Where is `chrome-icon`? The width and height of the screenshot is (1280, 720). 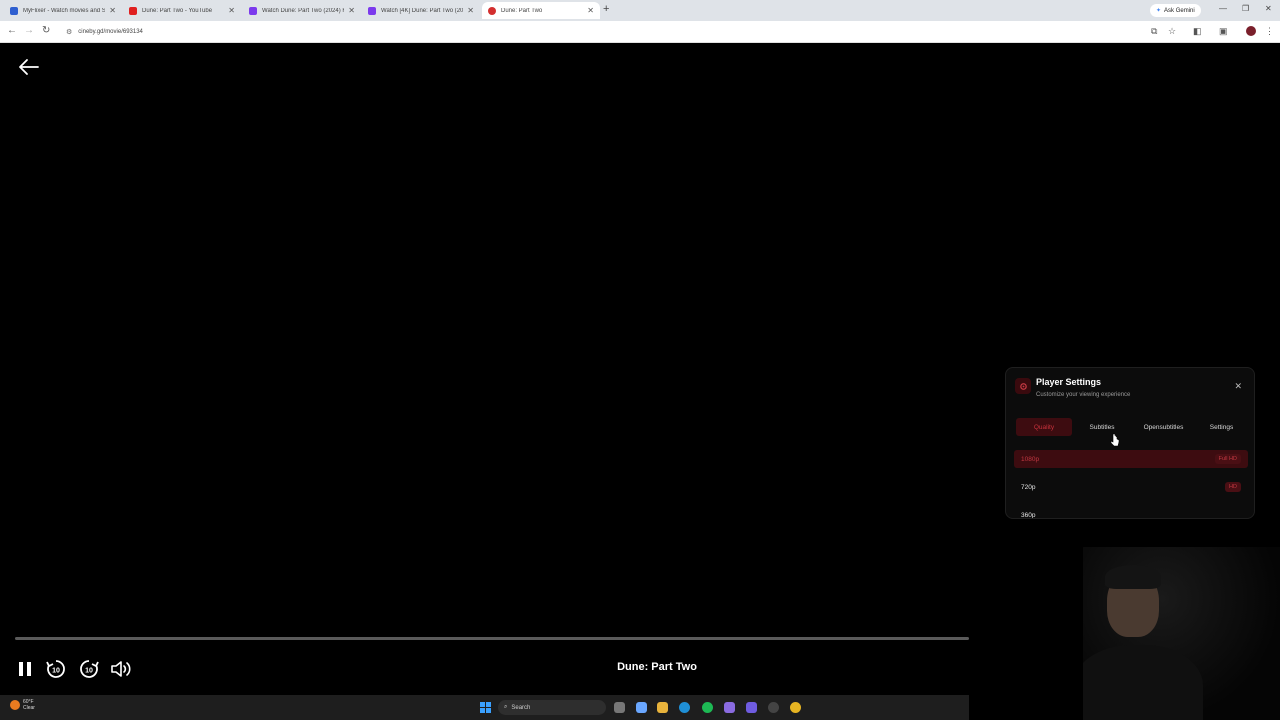 chrome-icon is located at coordinates (795, 707).